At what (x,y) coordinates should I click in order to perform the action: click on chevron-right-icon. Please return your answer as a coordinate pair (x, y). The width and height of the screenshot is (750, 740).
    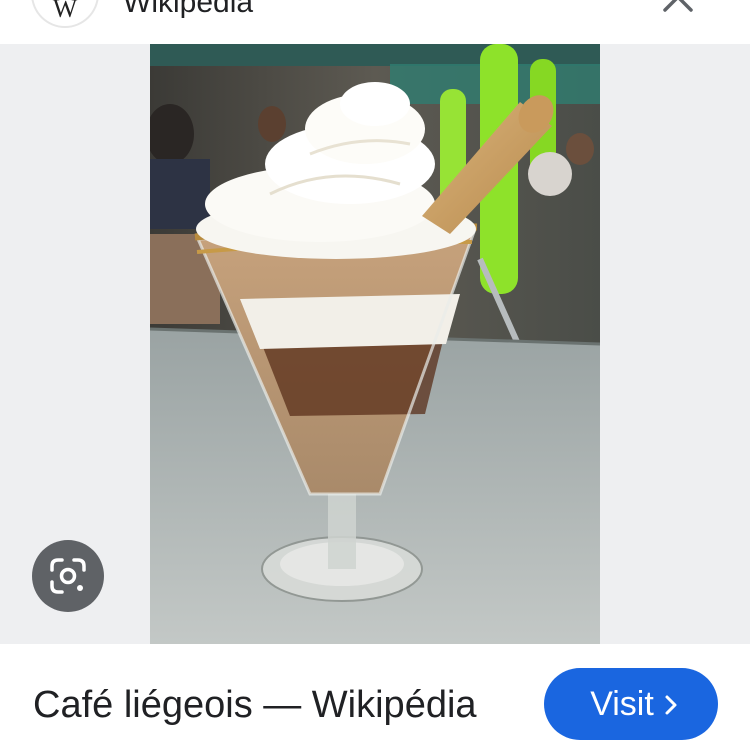
    Looking at the image, I should click on (671, 705).